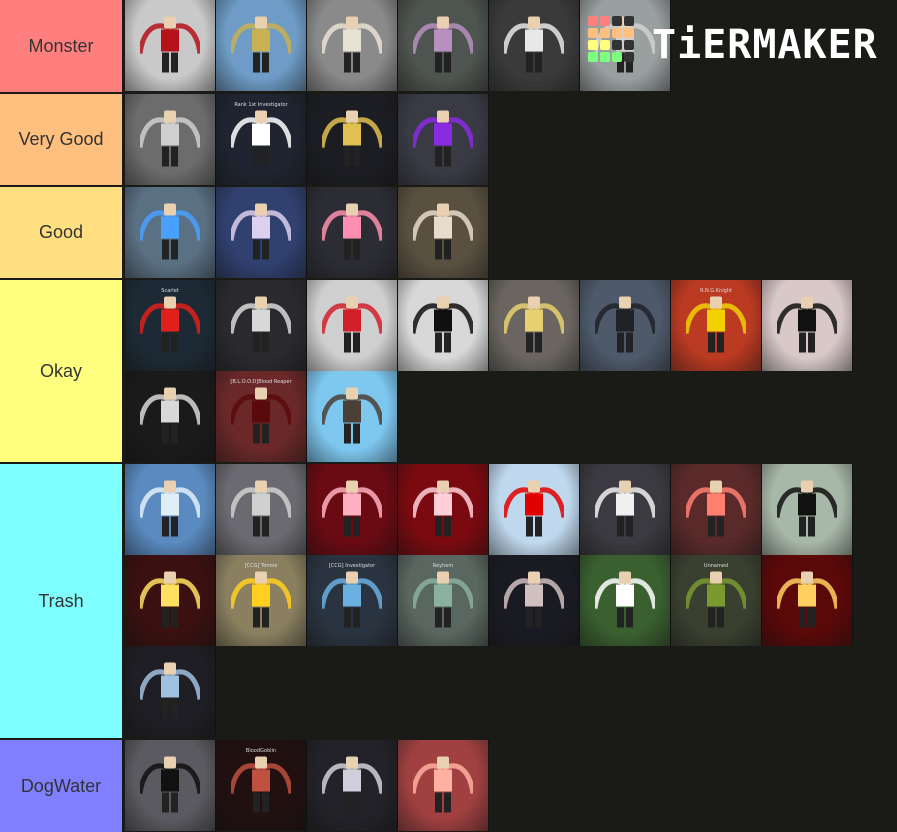 Image resolution: width=897 pixels, height=832 pixels. Describe the element at coordinates (170, 325) in the screenshot. I see `tier-item-image: Scarlet` at that location.